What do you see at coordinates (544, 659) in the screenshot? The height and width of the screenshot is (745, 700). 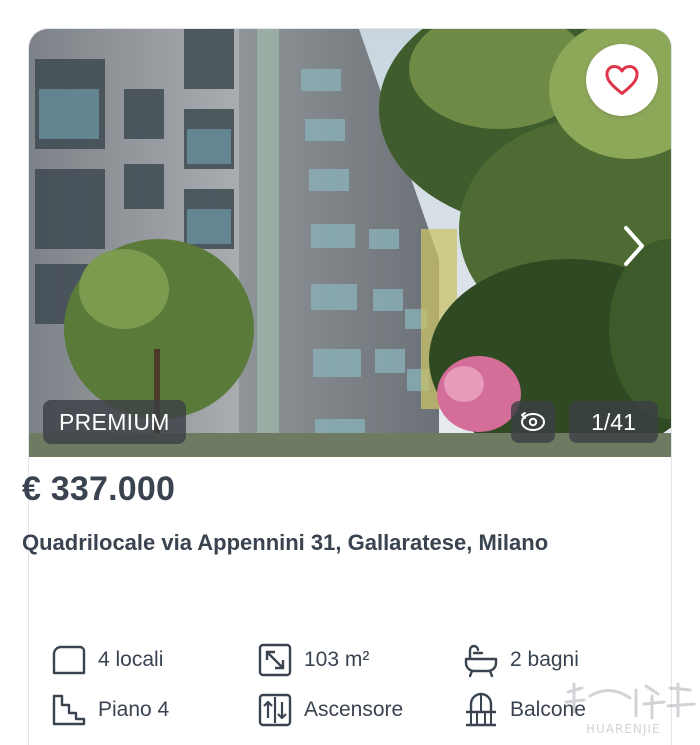 I see `feature-bathrooms-label: 2 bagni` at bounding box center [544, 659].